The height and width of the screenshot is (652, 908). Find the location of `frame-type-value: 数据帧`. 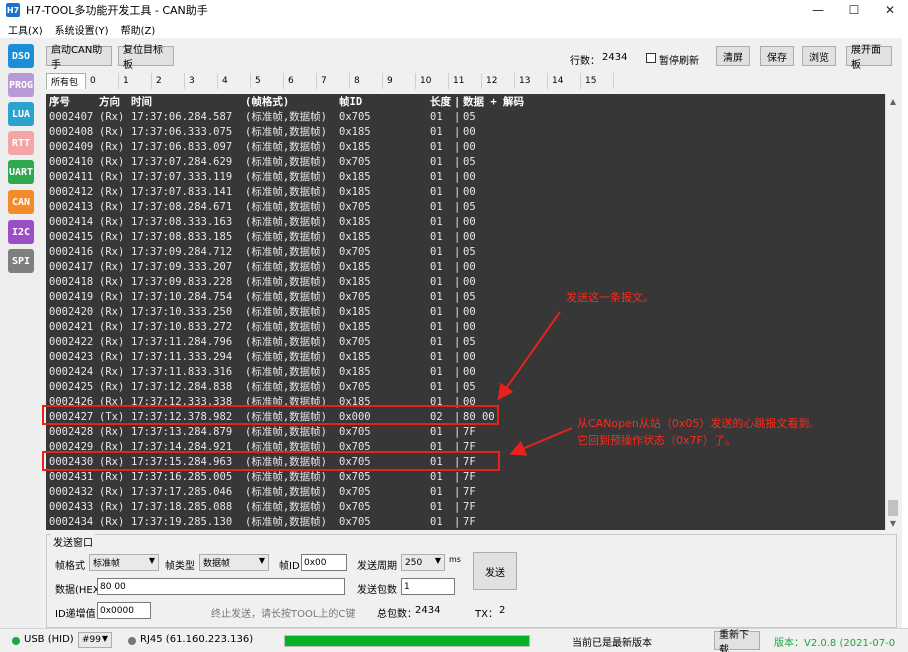

frame-type-value: 数据帧 is located at coordinates (217, 564).